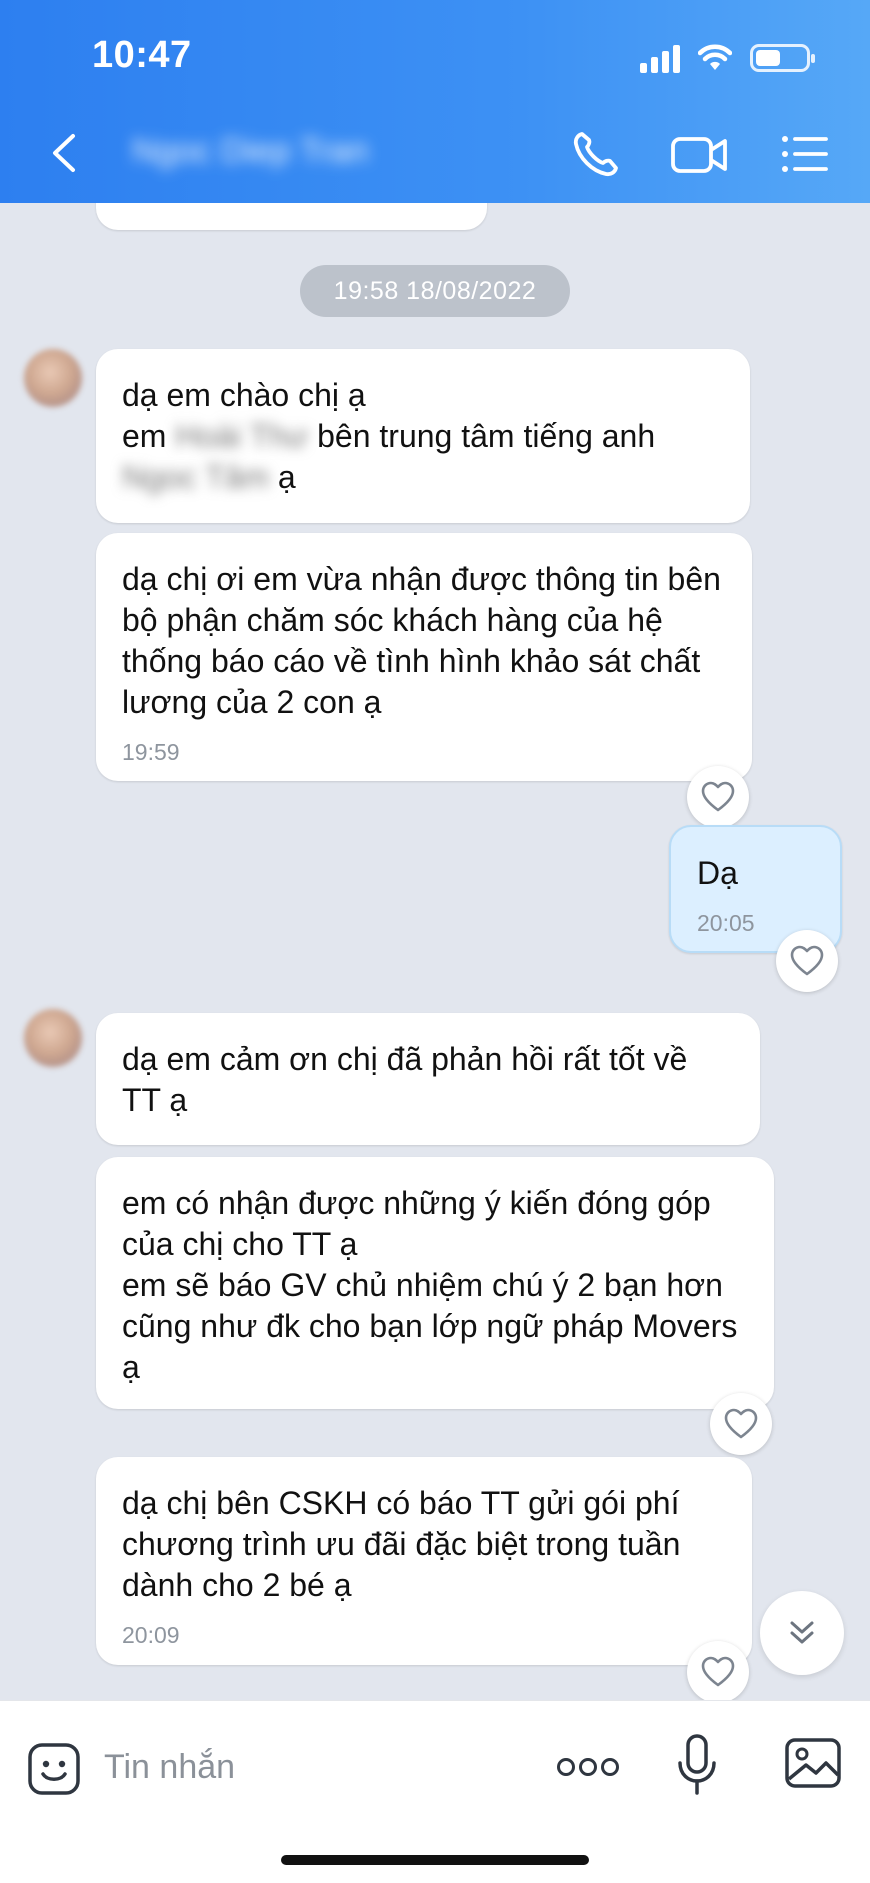  Describe the element at coordinates (782, 58) in the screenshot. I see `battery-icon` at that location.